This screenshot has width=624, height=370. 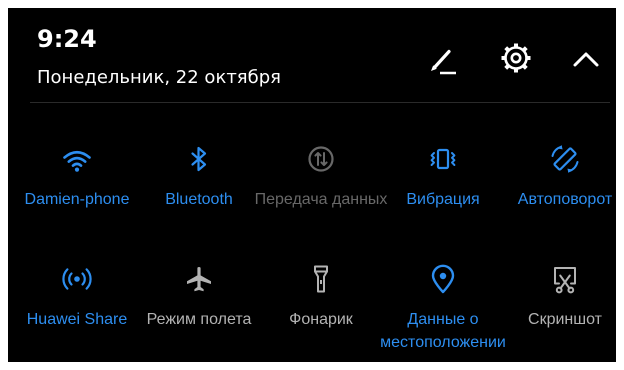 I want to click on airplane-icon, so click(x=199, y=279).